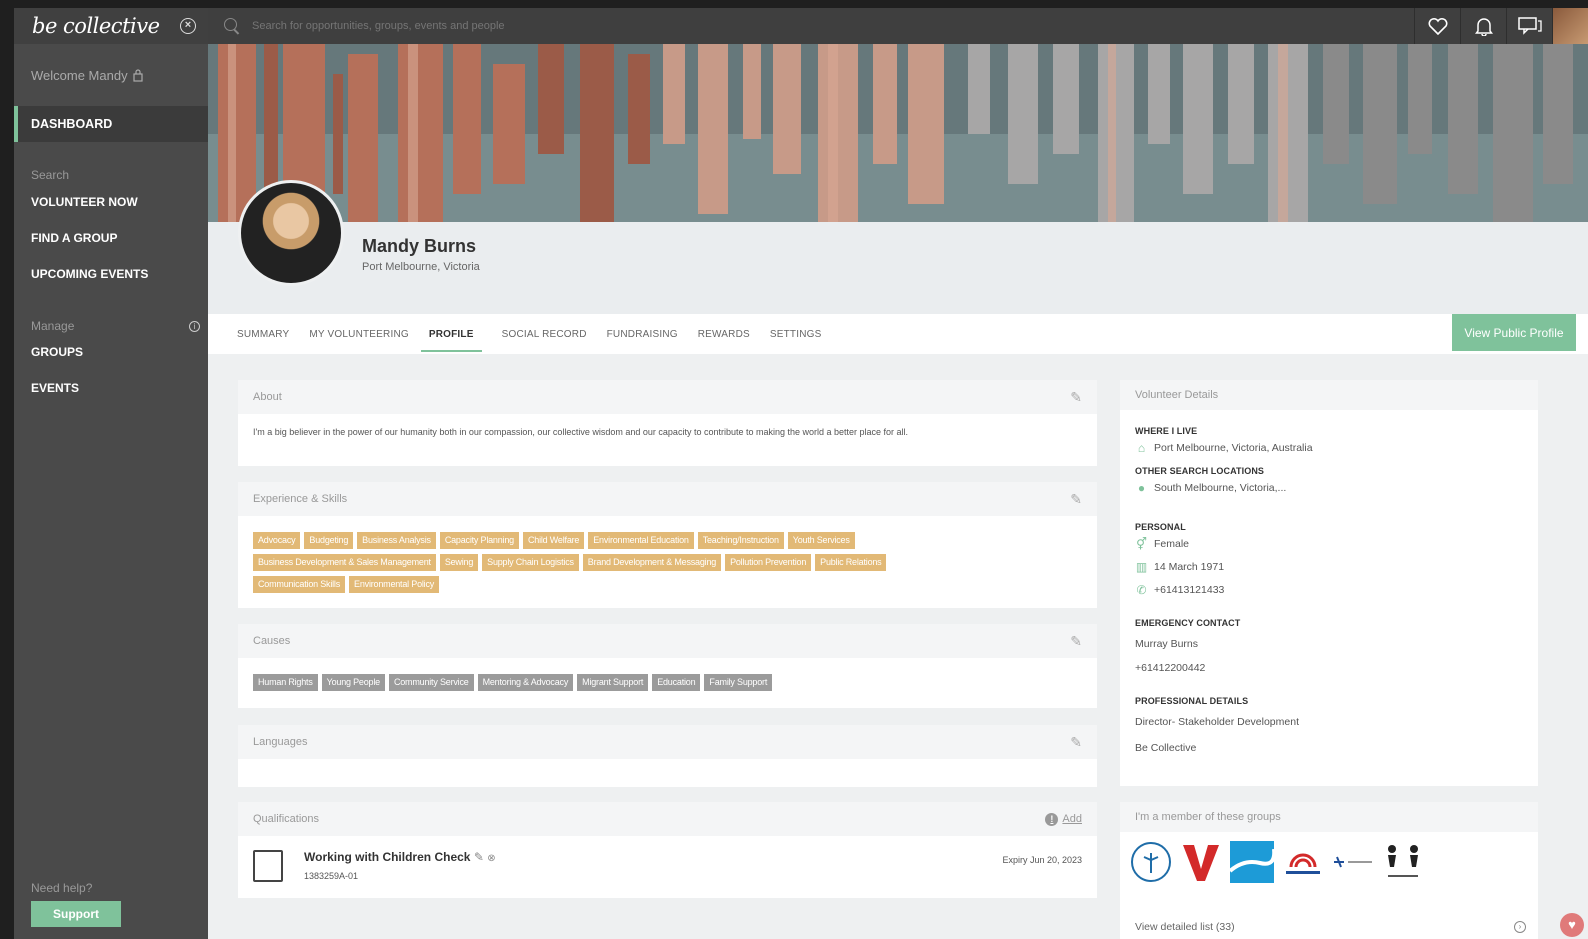 Image resolution: width=1588 pixels, height=939 pixels. Describe the element at coordinates (53, 326) in the screenshot. I see `manage-section-label: Manage` at that location.